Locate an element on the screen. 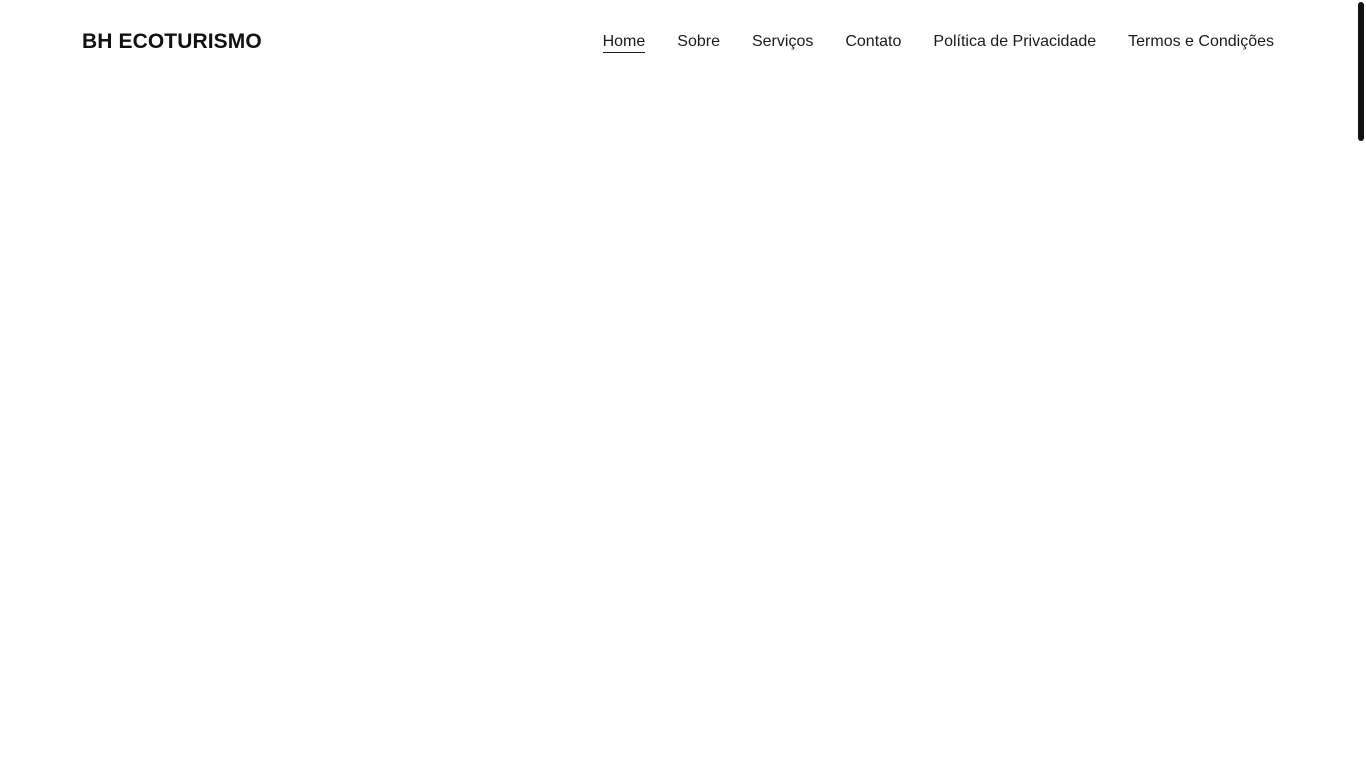 The height and width of the screenshot is (768, 1366). nav-link-politica-privacidade: Política de Privacidade is located at coordinates (1014, 43).